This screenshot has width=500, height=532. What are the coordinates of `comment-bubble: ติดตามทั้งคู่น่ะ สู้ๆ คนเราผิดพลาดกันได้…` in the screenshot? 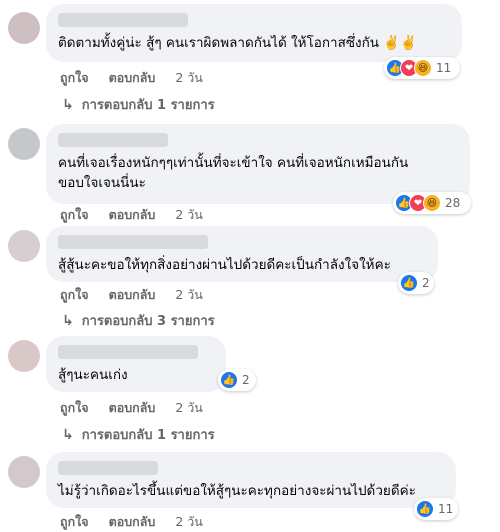 It's located at (254, 33).